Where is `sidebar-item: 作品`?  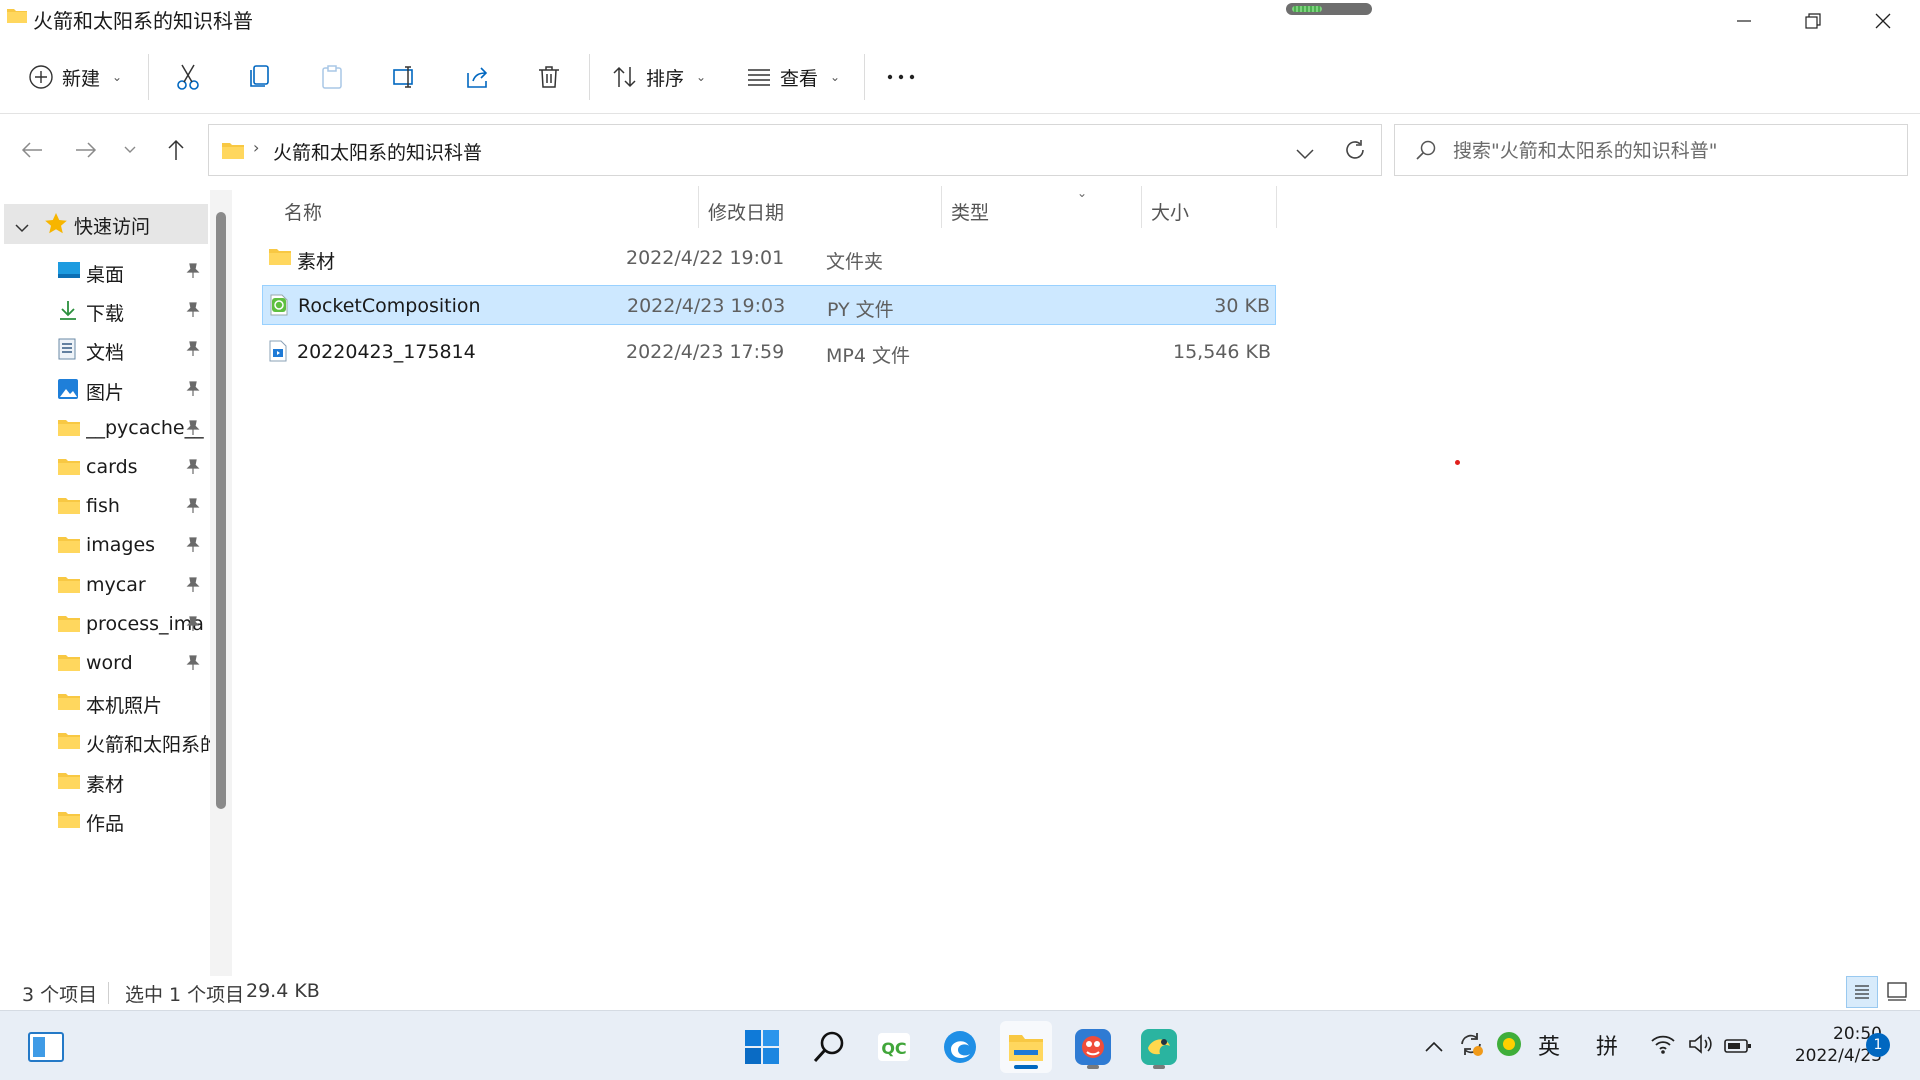 sidebar-item: 作品 is located at coordinates (105, 821).